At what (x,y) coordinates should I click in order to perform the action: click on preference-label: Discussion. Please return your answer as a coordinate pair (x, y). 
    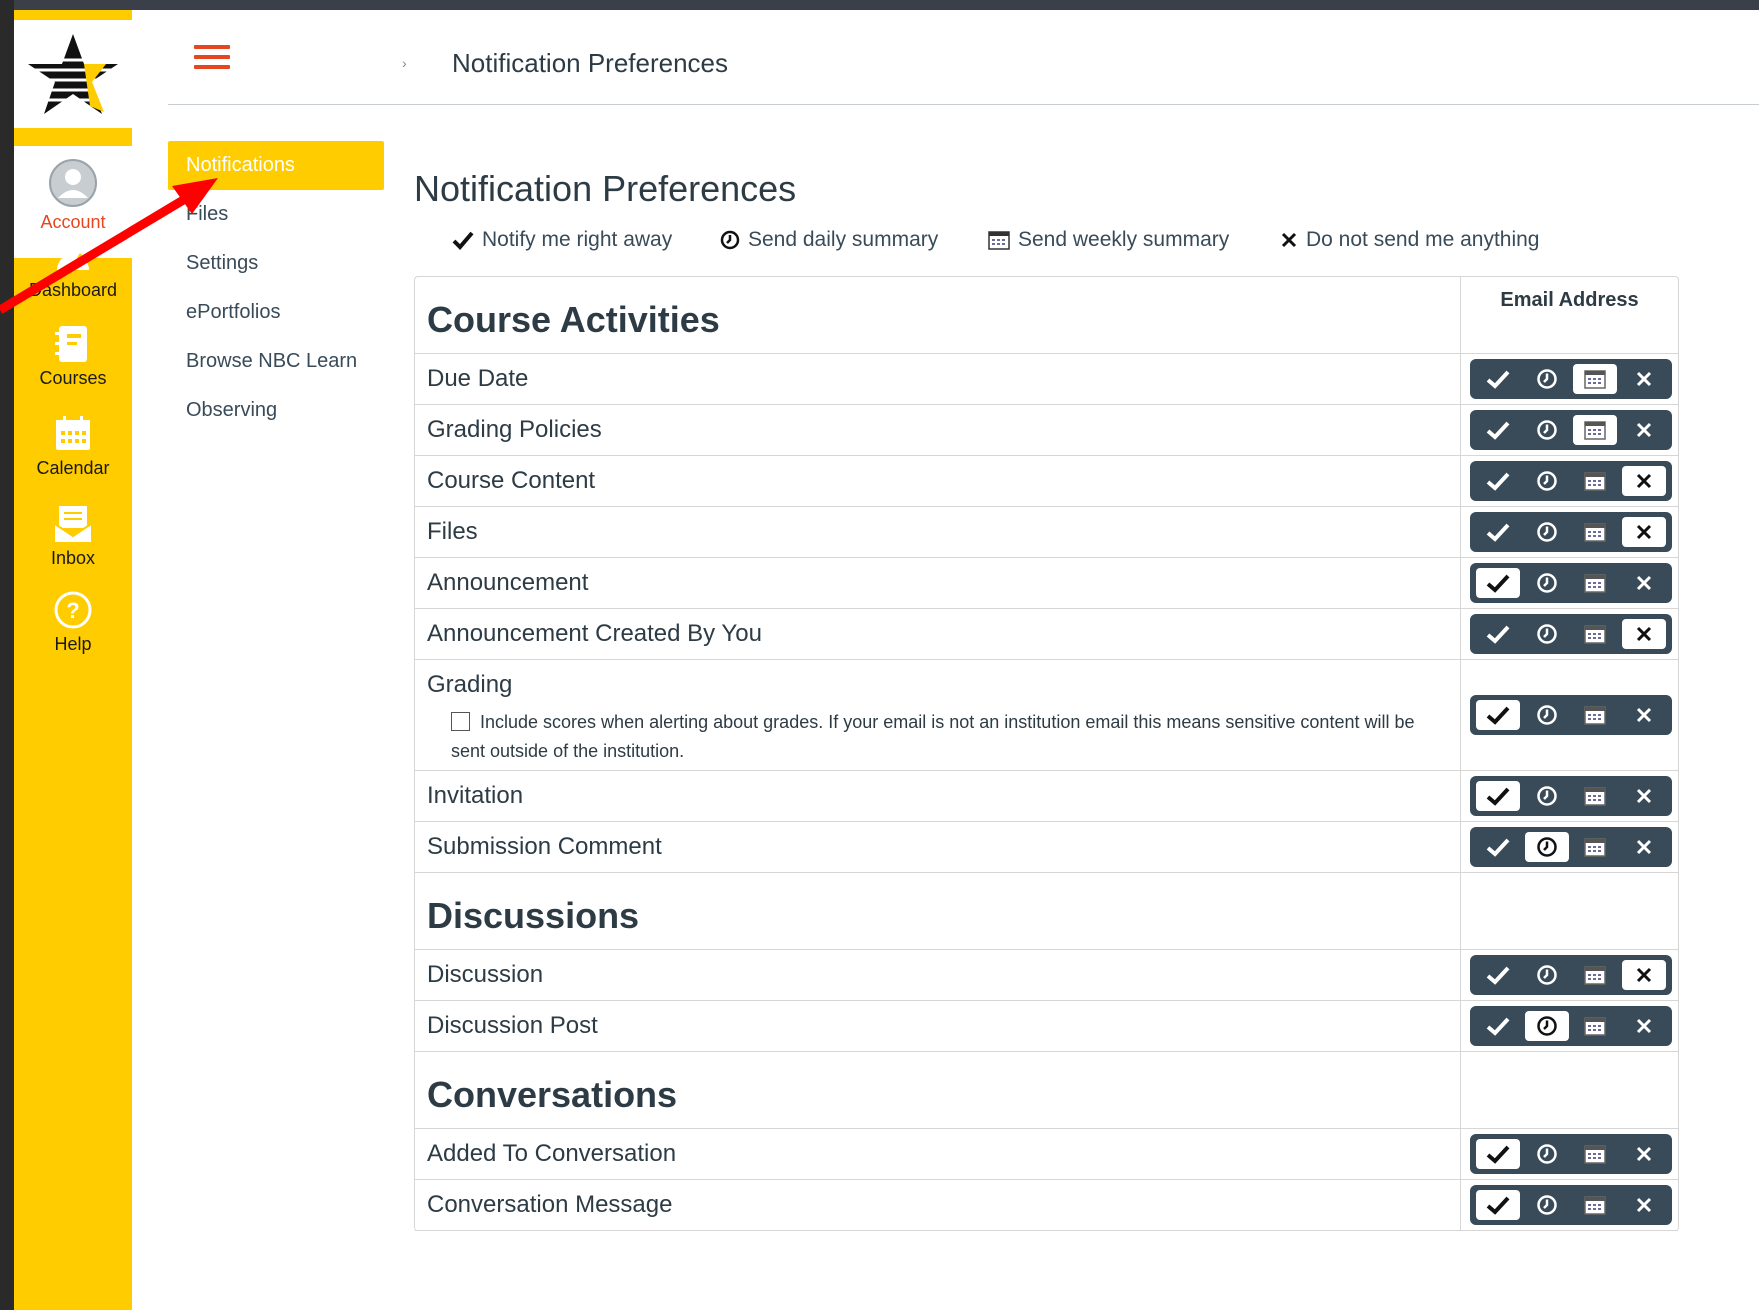
    Looking at the image, I should click on (485, 974).